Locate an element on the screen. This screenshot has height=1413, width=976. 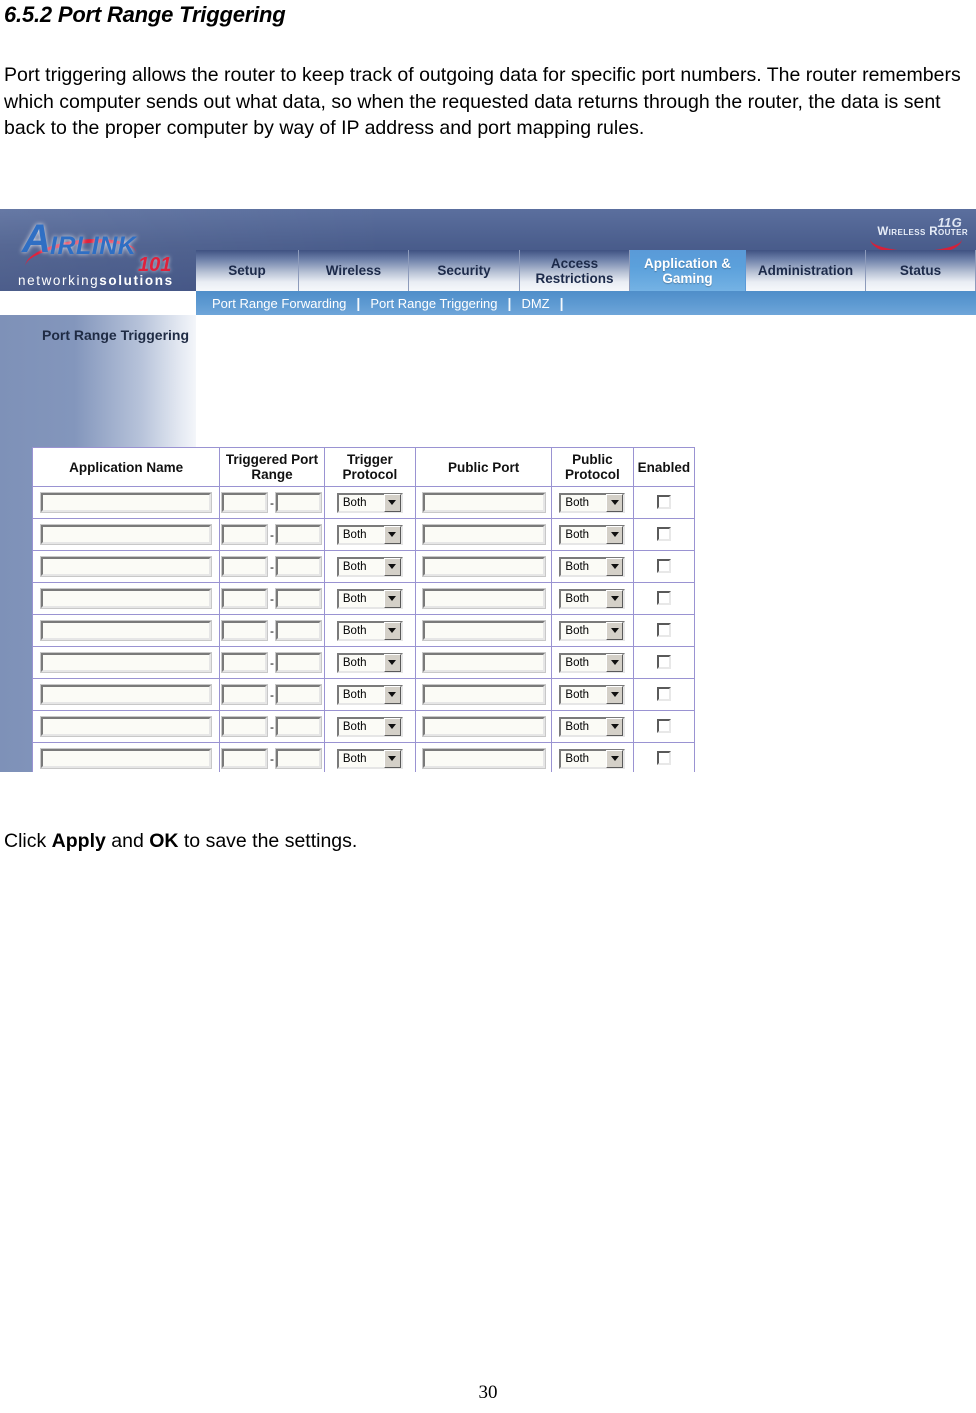
tagline-light: networking is located at coordinates (59, 280).